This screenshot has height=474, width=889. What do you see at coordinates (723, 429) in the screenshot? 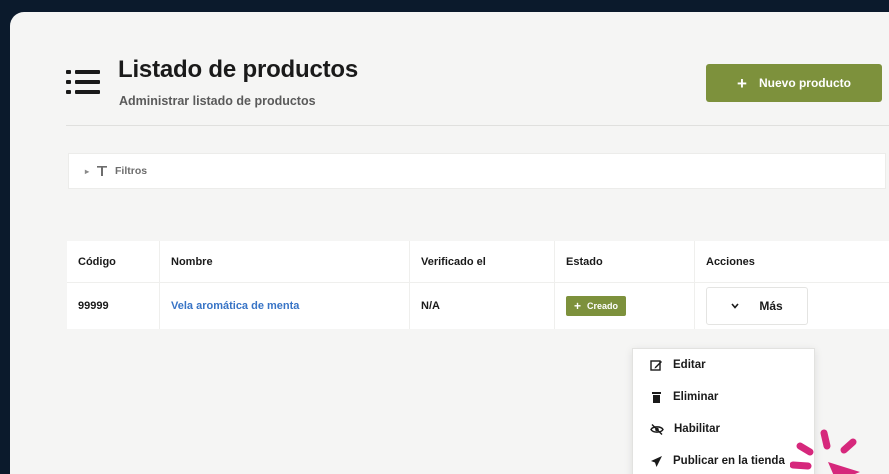
I see `menu-item-habilitar: Habilitar` at bounding box center [723, 429].